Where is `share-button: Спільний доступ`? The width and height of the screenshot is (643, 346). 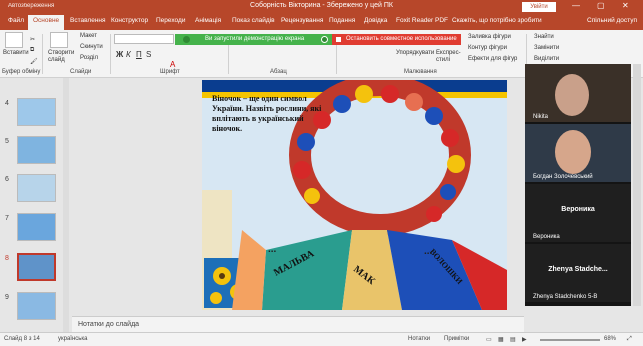 share-button: Спільний доступ is located at coordinates (612, 20).